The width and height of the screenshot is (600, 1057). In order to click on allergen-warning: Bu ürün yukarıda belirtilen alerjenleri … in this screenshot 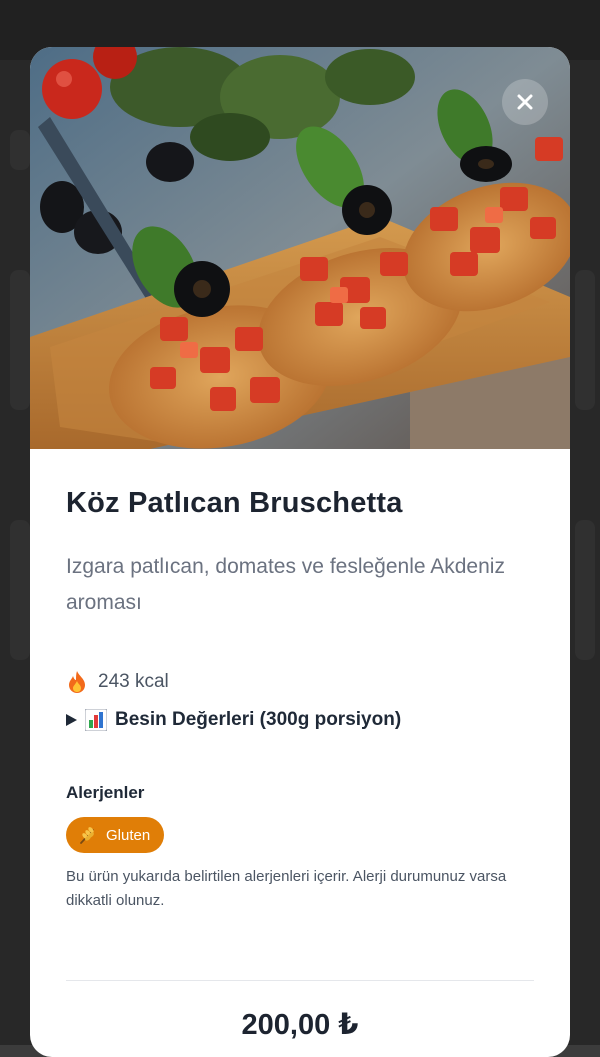, I will do `click(286, 888)`.